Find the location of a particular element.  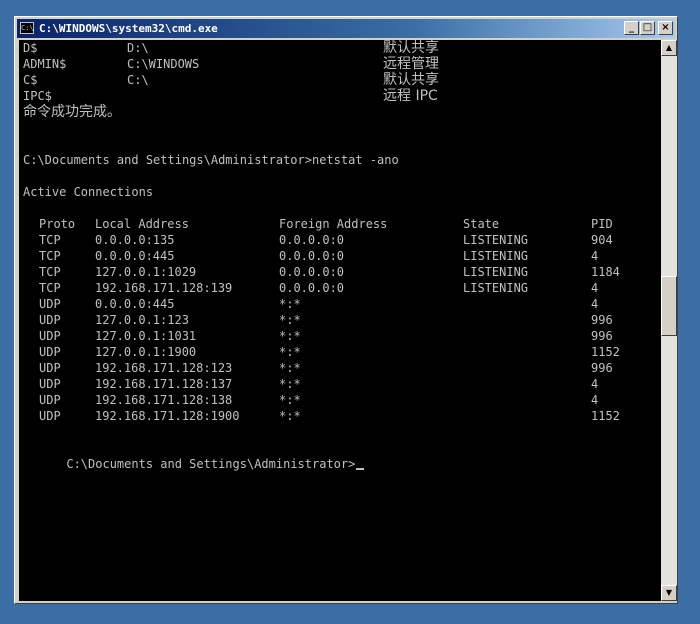

cell-pid: 1184 is located at coordinates (605, 272).